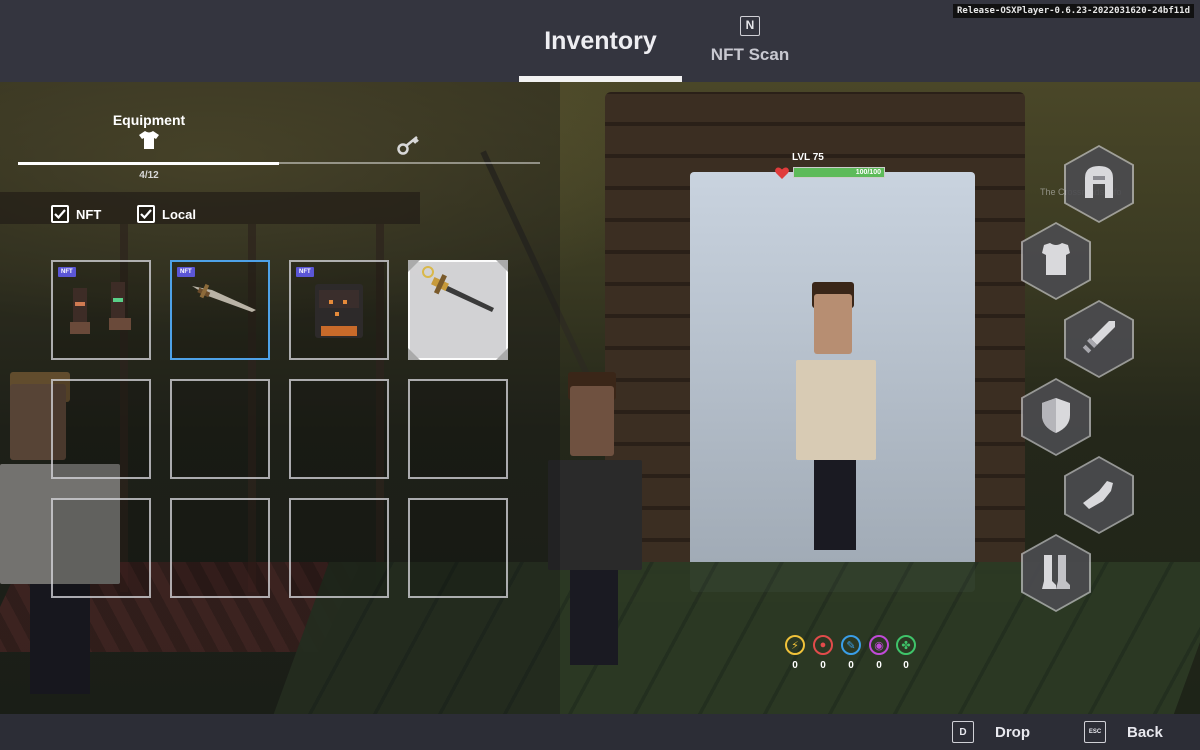 The image size is (1200, 750). What do you see at coordinates (1099, 184) in the screenshot?
I see `helmet-icon` at bounding box center [1099, 184].